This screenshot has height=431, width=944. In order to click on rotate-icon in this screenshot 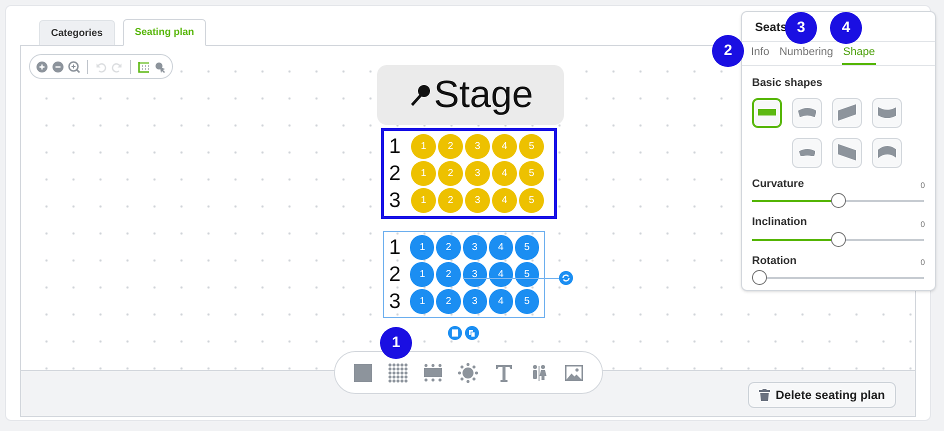, I will do `click(566, 278)`.